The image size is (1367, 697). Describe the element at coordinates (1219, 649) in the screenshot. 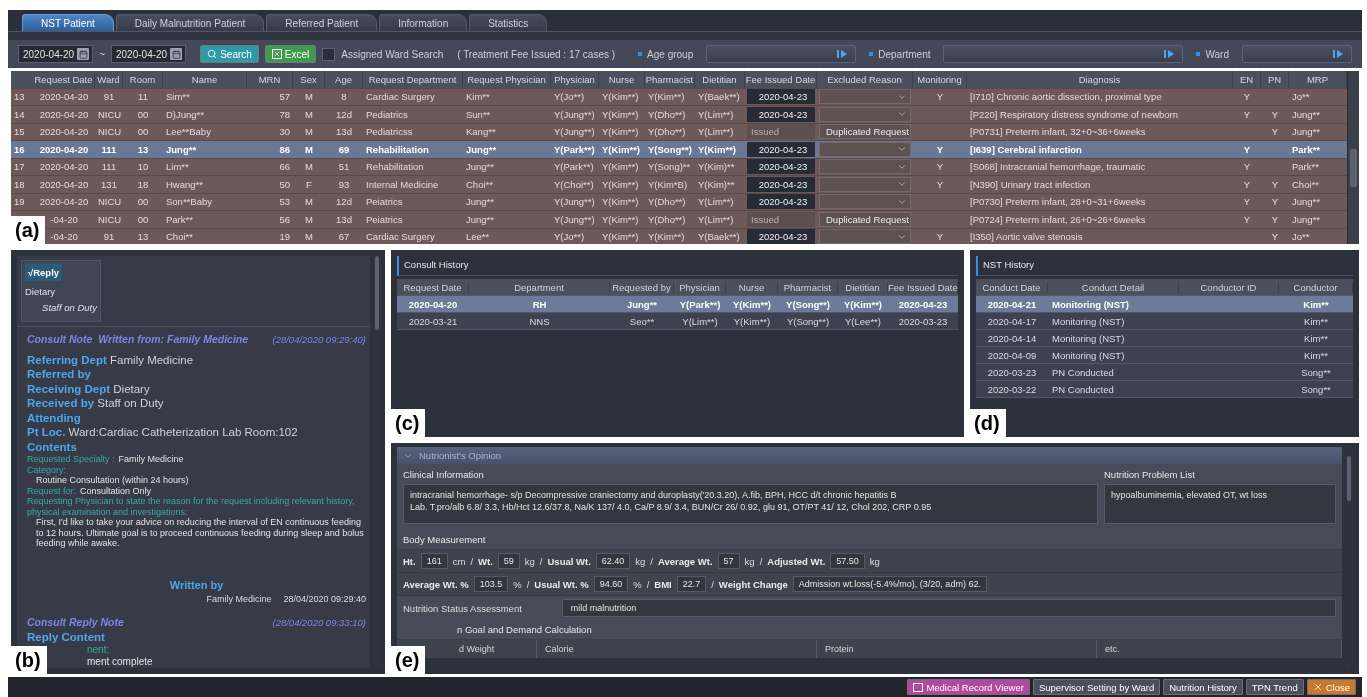

I see `column-header: etc.` at that location.